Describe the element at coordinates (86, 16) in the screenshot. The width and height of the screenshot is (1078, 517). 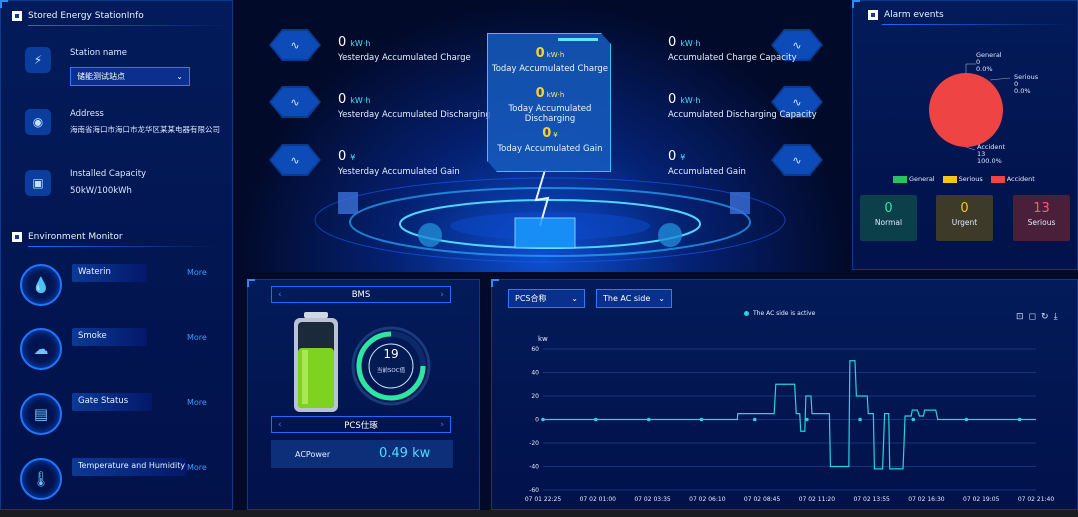
I see `station-info-title-text: Stored Energy StationInfo` at that location.